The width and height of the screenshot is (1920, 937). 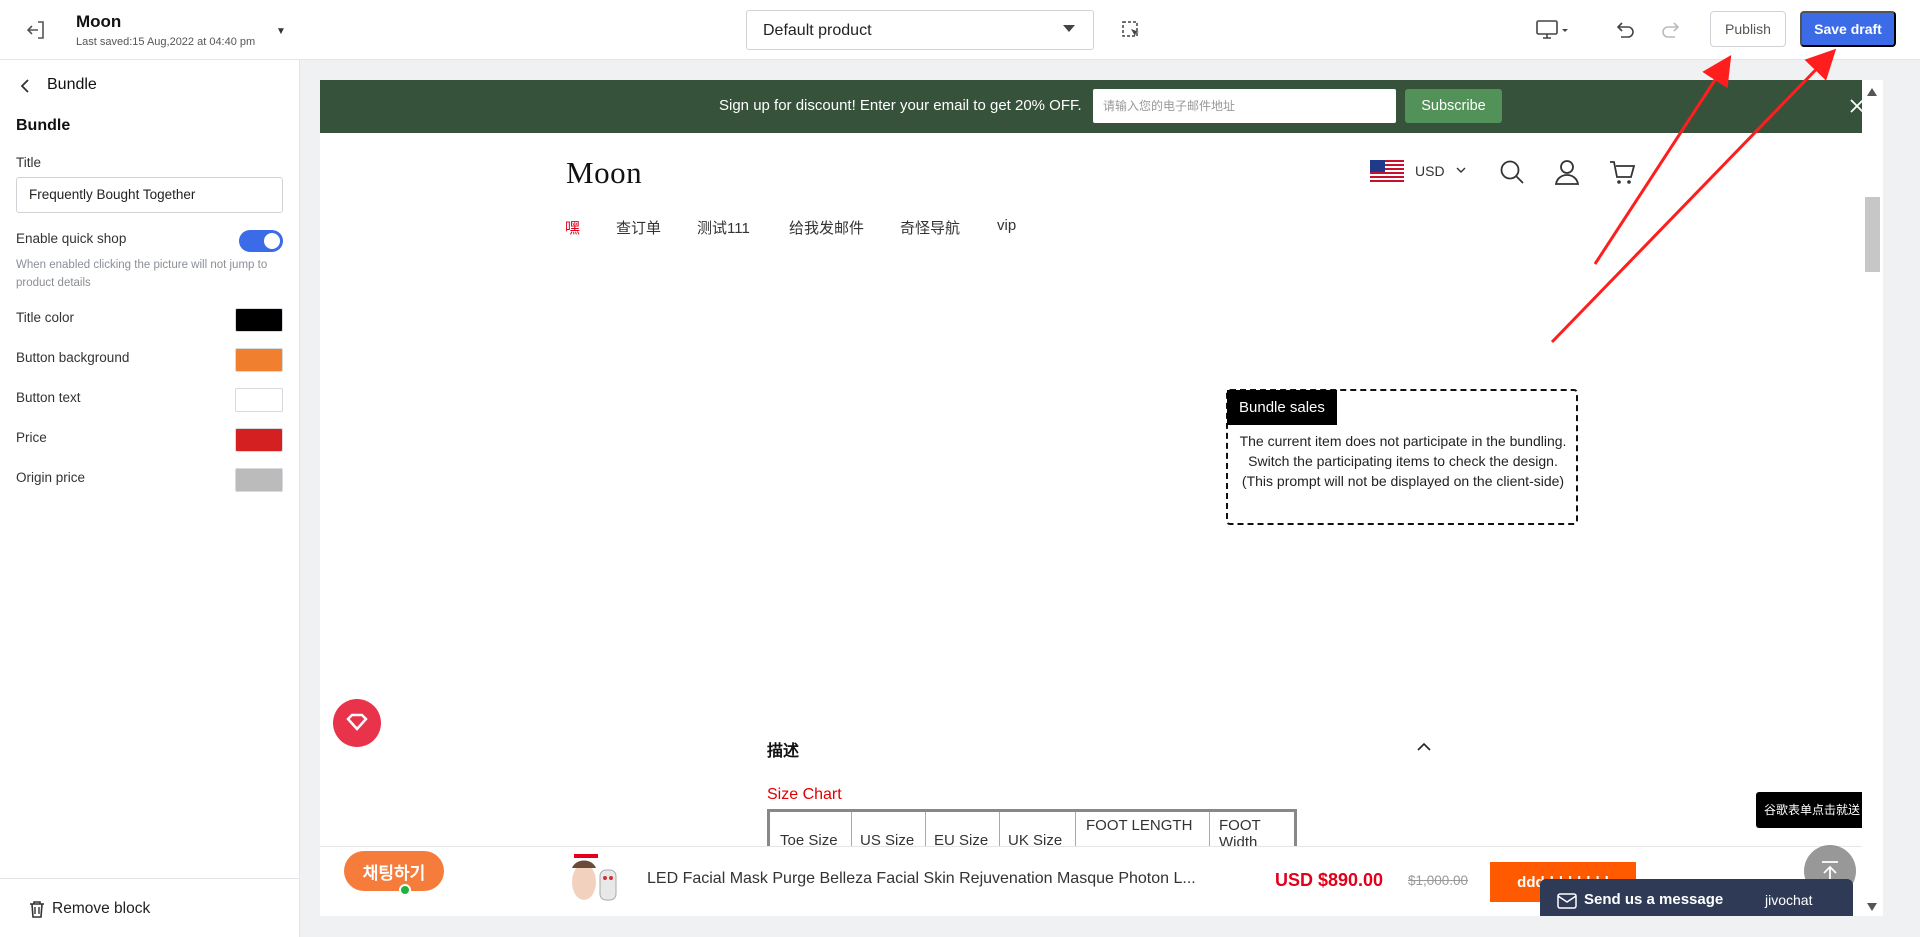 I want to click on google-form-button: 谷歌表单点击就送, so click(x=1812, y=810).